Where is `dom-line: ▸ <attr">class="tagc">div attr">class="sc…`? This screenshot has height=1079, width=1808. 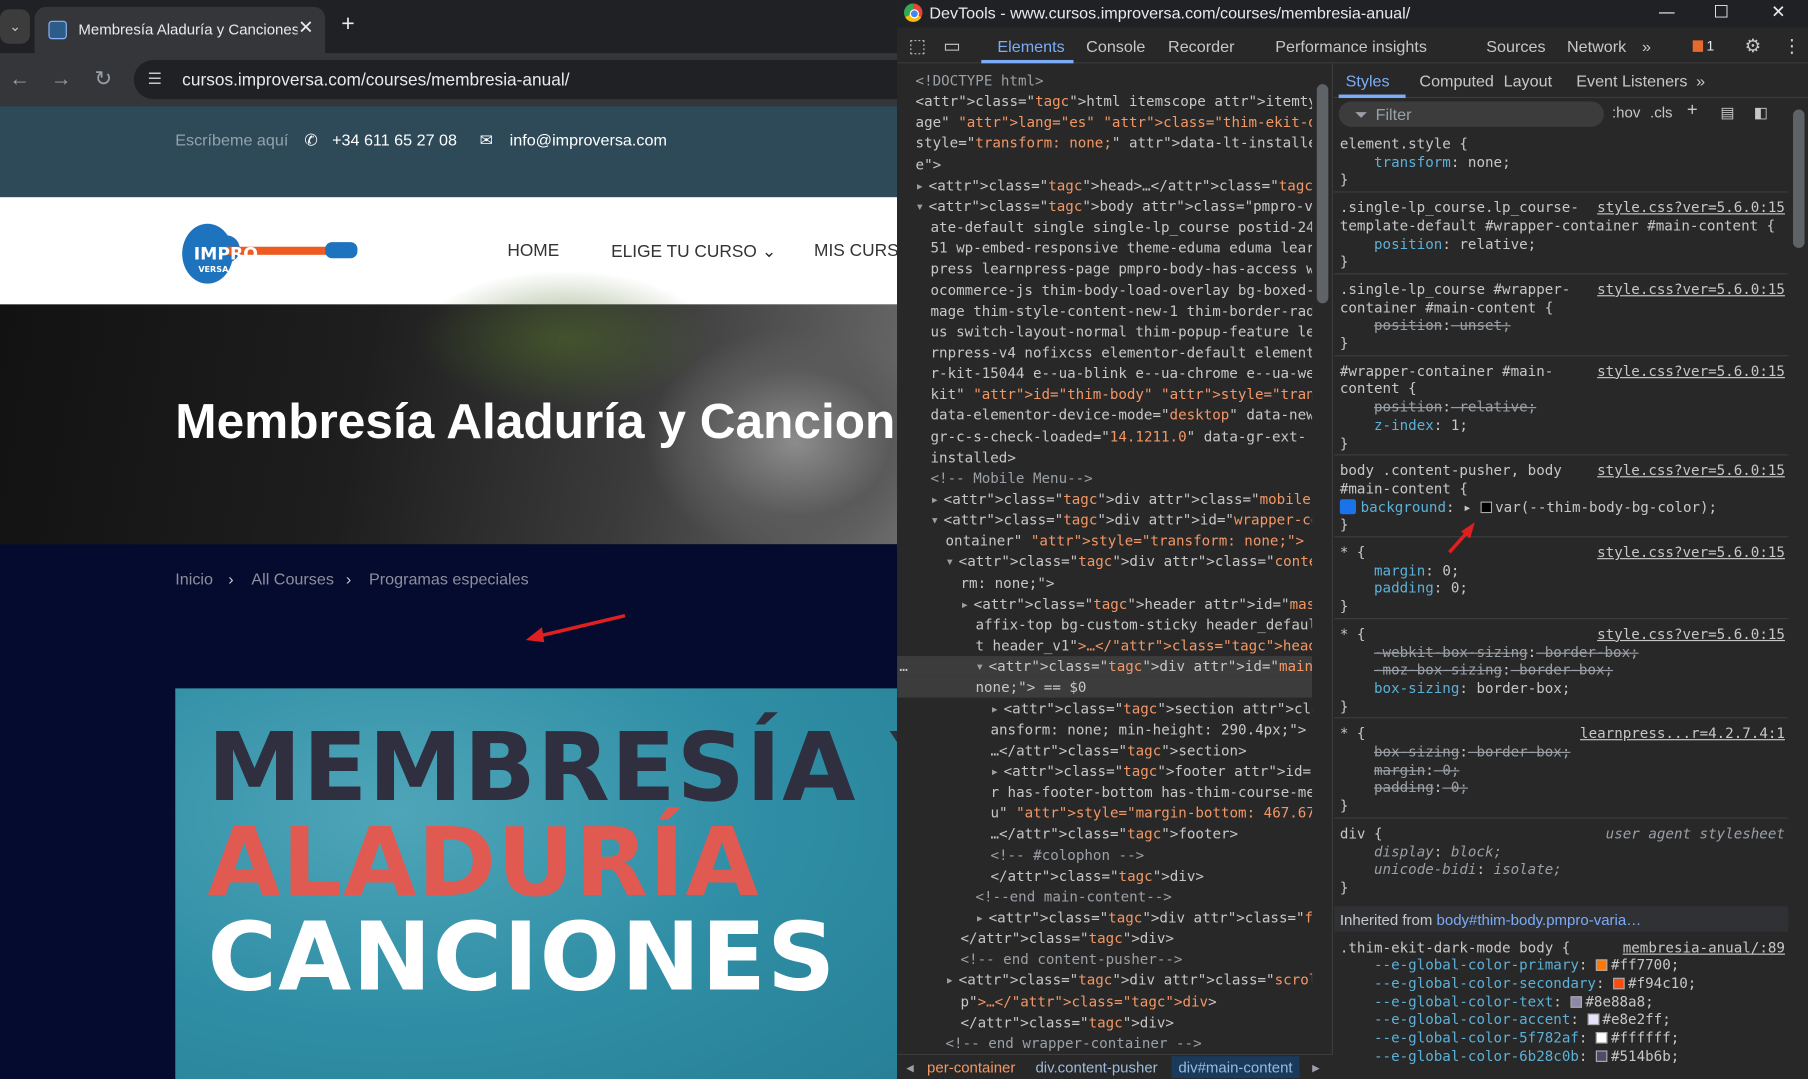
dom-line: ▸ <attr">class="tagc">div attr">class="sc… is located at coordinates (1105, 980).